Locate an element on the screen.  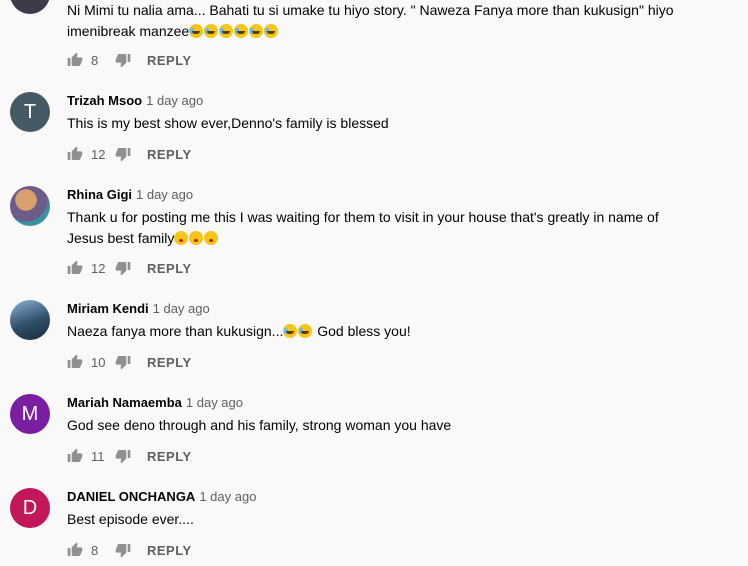
comment-header: DANIEL ONCHANGA 1 day ago is located at coordinates (161, 496).